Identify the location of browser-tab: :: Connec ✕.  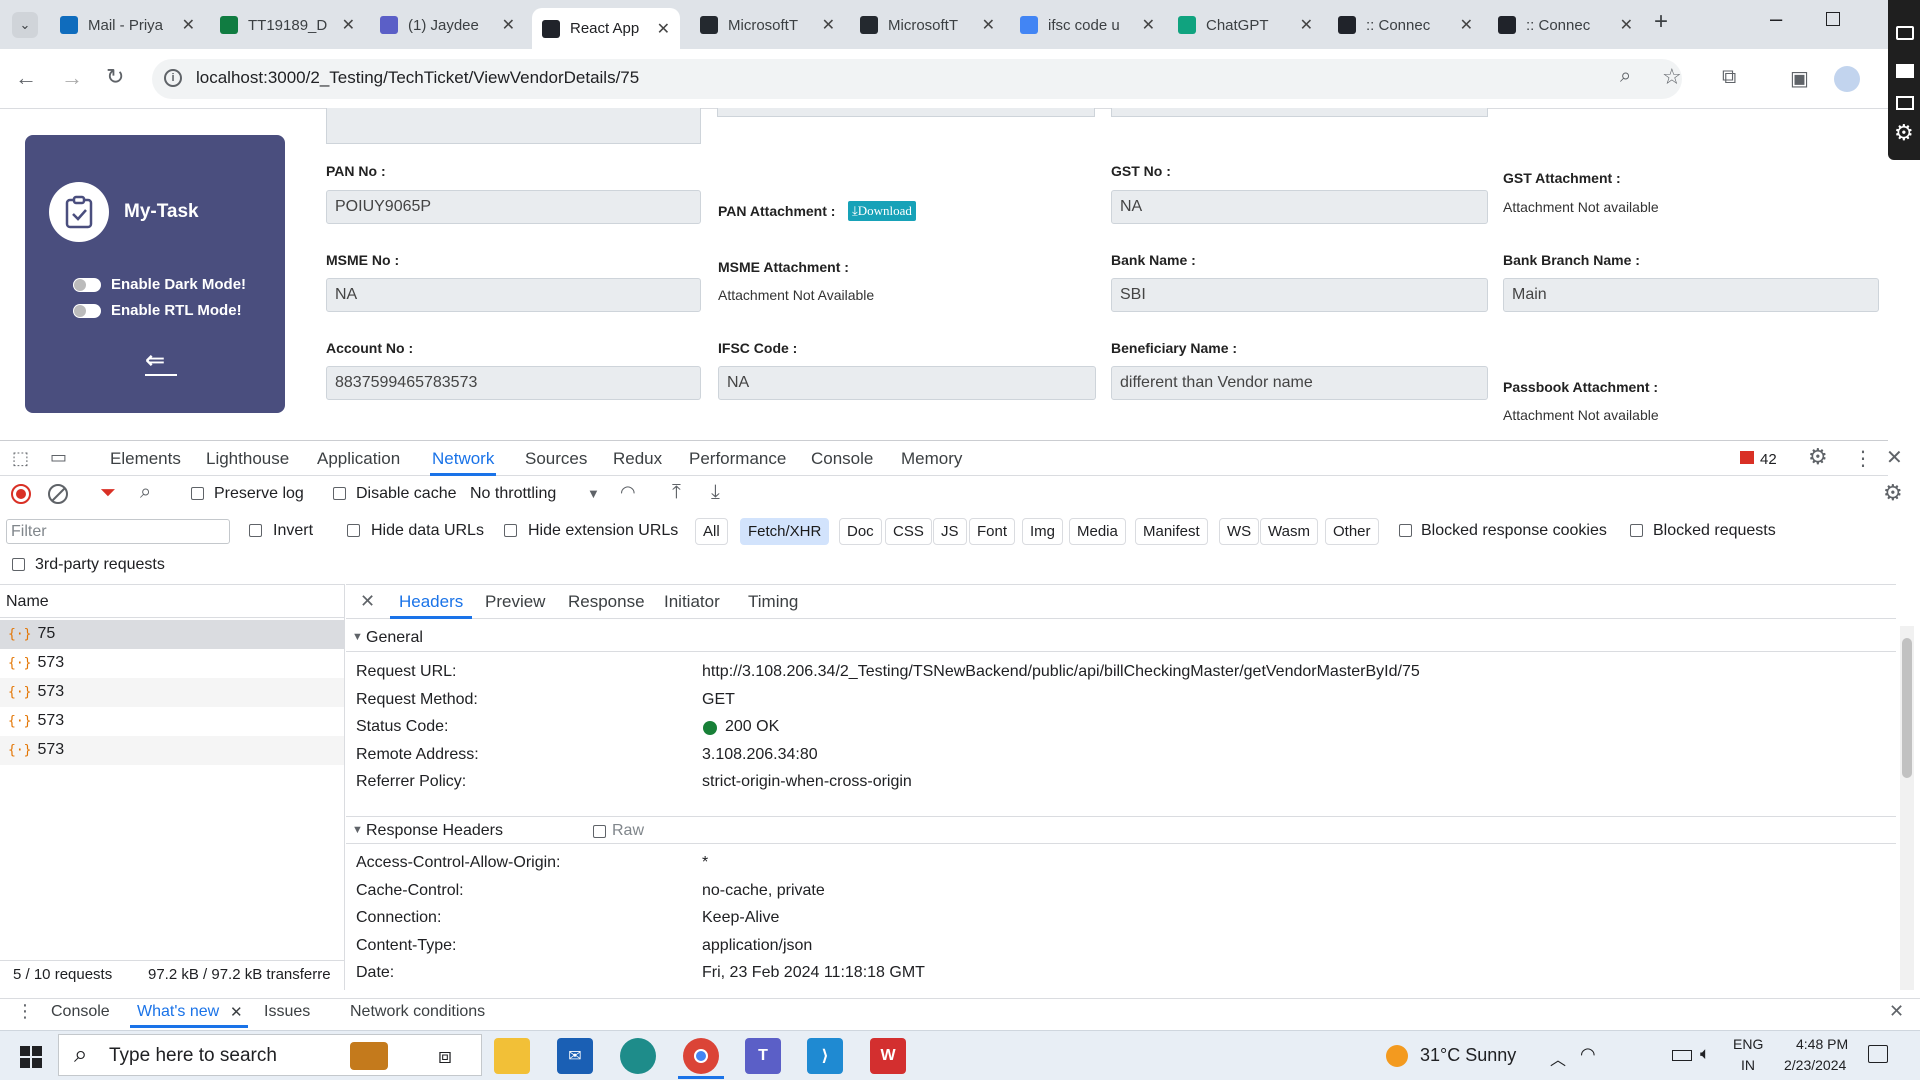
(1405, 25).